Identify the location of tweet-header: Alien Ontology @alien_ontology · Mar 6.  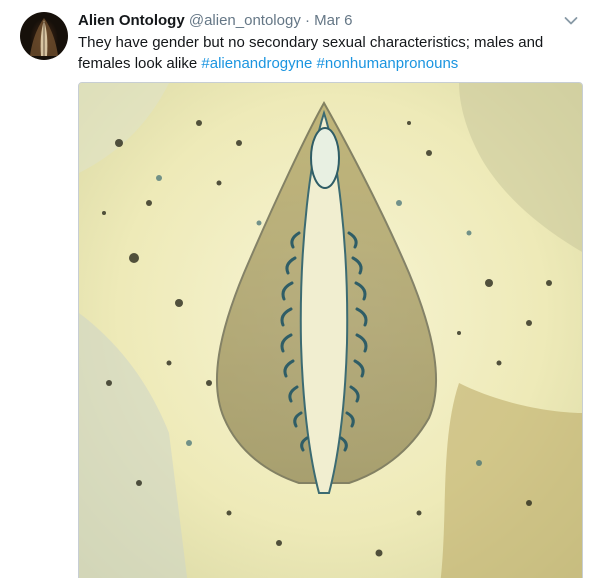
(215, 21).